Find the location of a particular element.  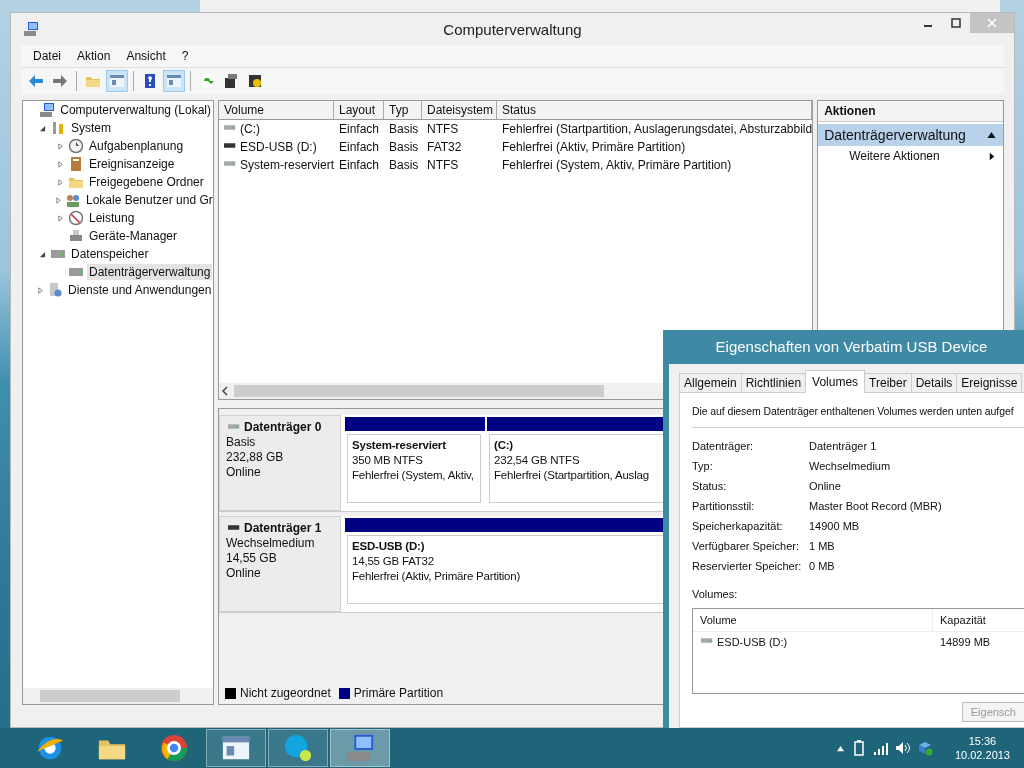

signal-icon is located at coordinates (880, 748).